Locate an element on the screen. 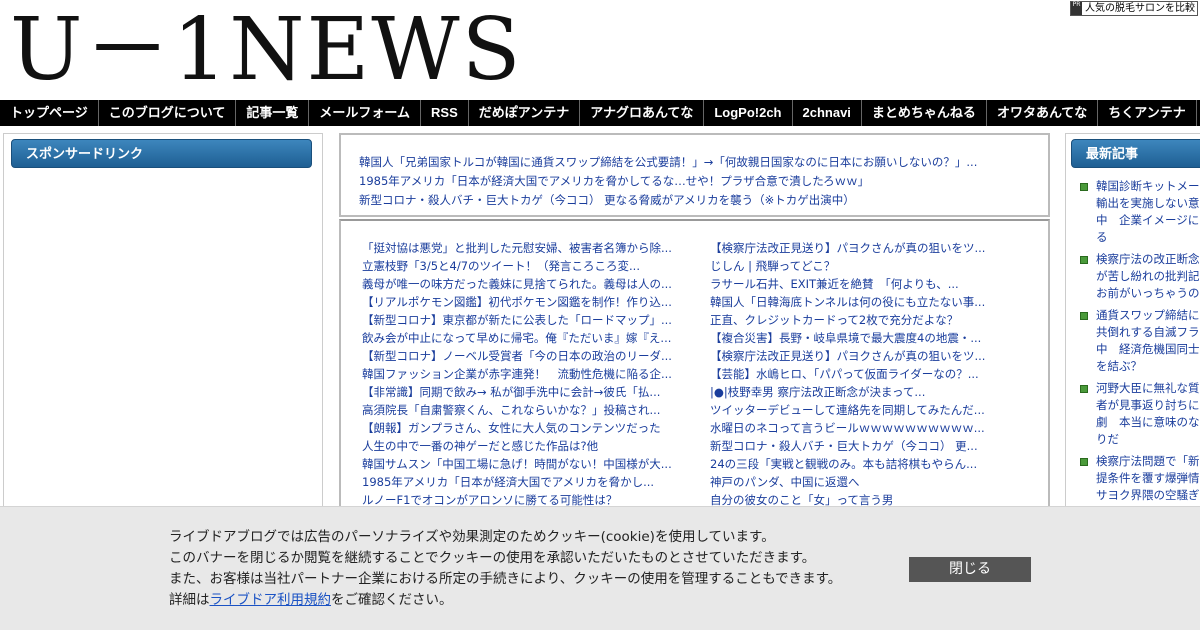  recent-article-text-line: 者が見事返り討ちに is located at coordinates (1148, 405).